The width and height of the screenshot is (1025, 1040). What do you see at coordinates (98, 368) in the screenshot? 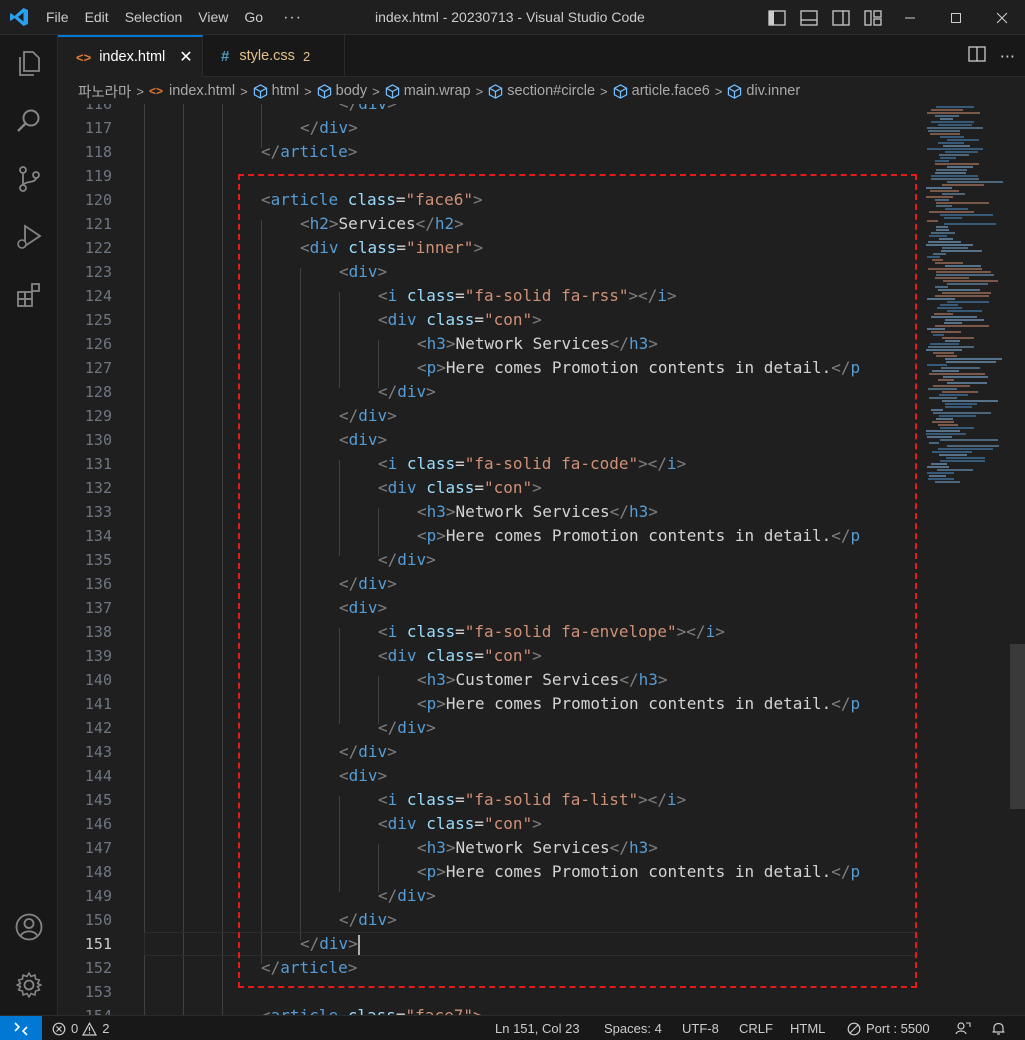
I see `line-number: 127` at bounding box center [98, 368].